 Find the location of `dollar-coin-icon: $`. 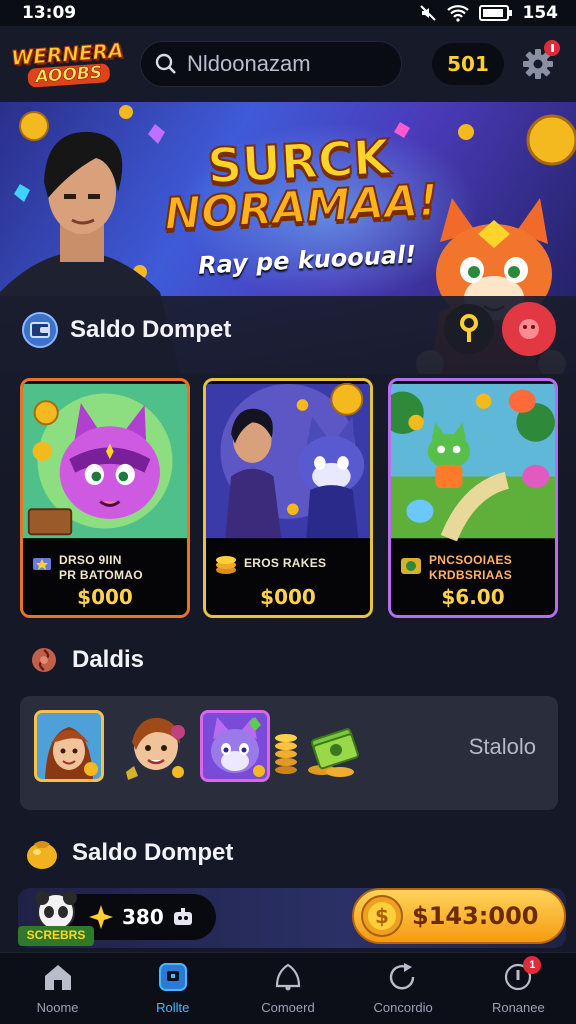

dollar-coin-icon: $ is located at coordinates (382, 916).